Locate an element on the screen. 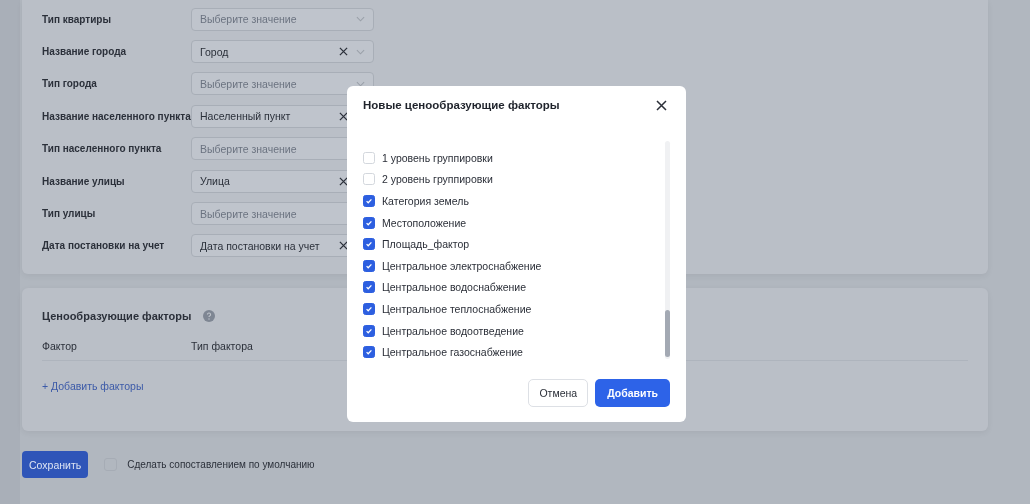 This screenshot has width=1030, height=504. column-header: Фактор is located at coordinates (60, 346).